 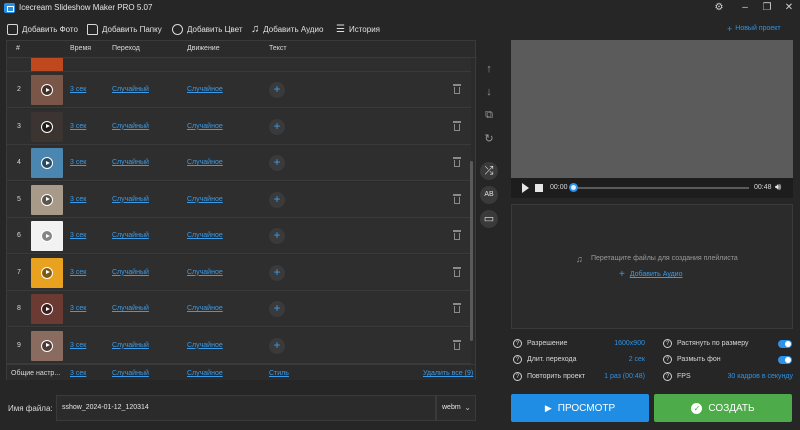 I want to click on add-color-button: Добавить Цвет, so click(x=207, y=29).